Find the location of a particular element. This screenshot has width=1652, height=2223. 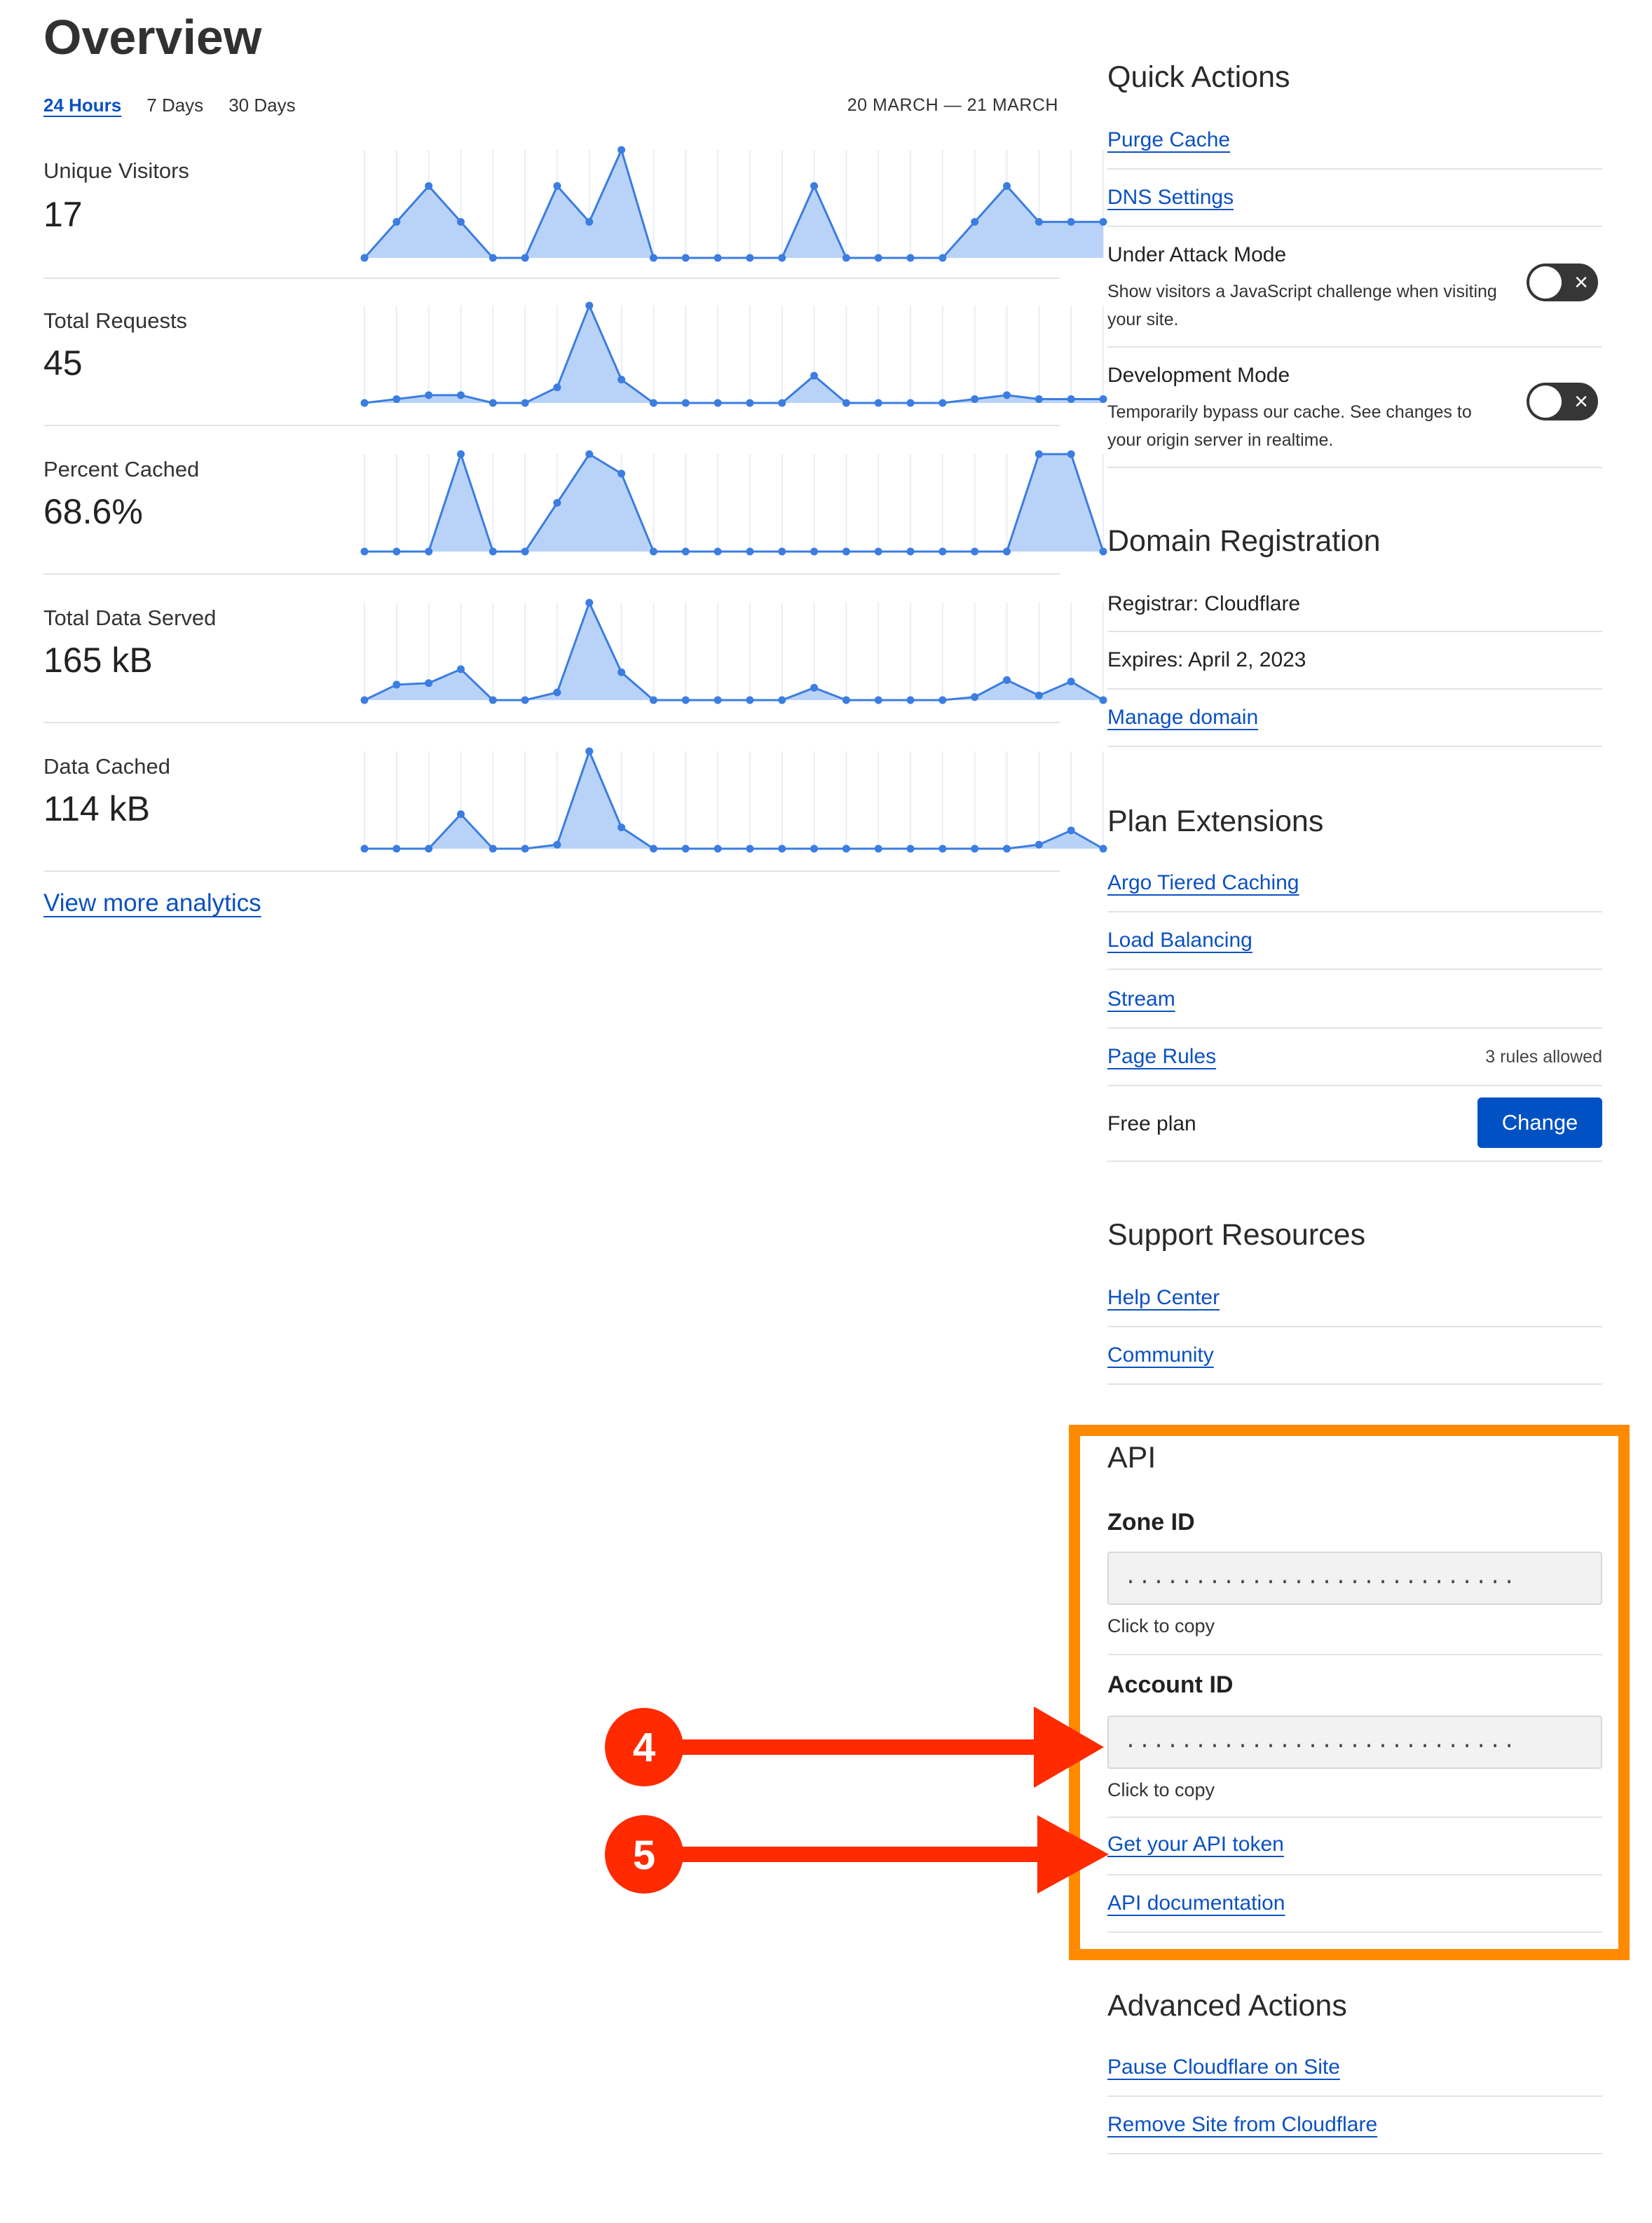

annotation-overlay: 4 5 is located at coordinates (857, 1800).